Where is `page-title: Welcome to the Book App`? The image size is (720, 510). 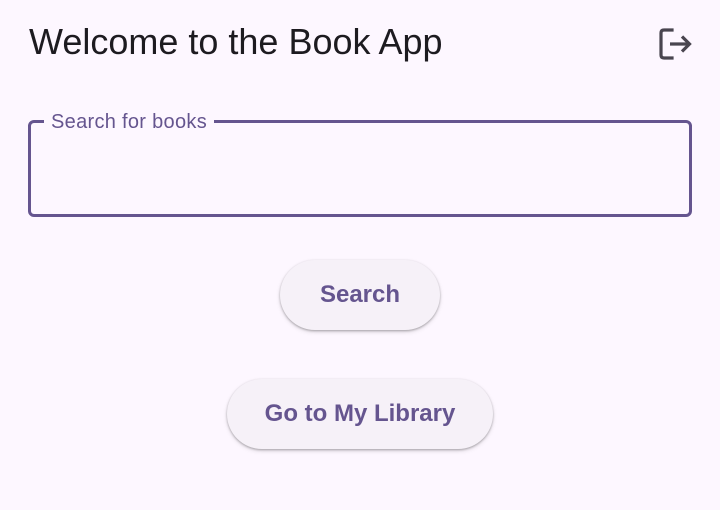 page-title: Welcome to the Book App is located at coordinates (236, 41).